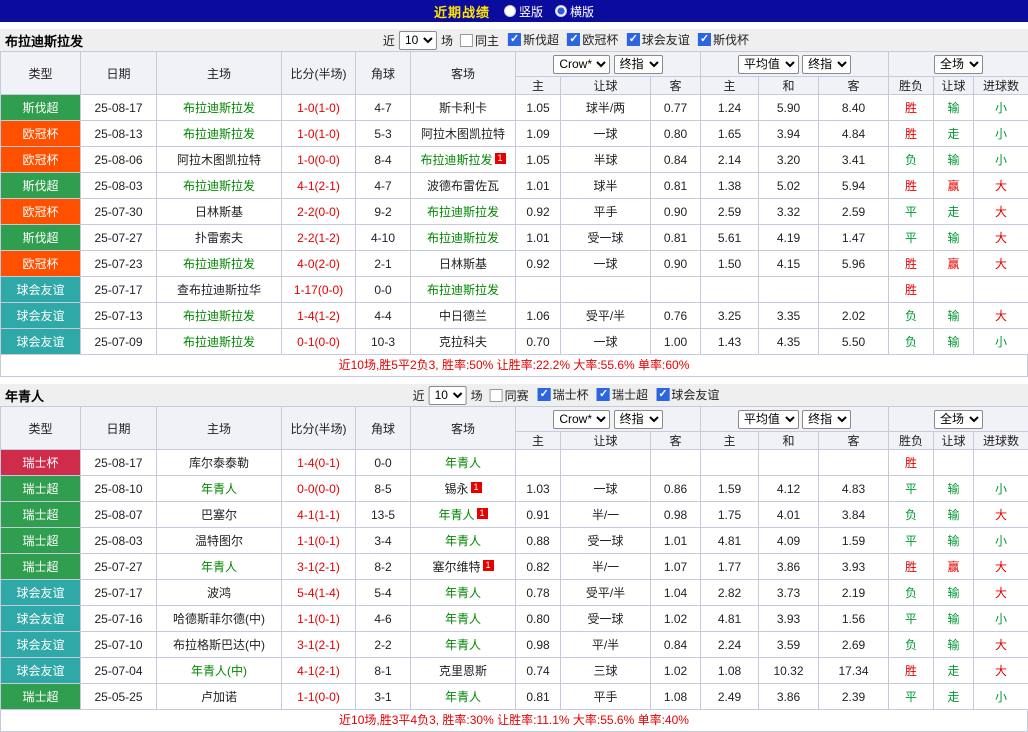 Image resolution: width=1028 pixels, height=732 pixels. Describe the element at coordinates (463, 428) in the screenshot. I see `col-away: 客场` at that location.